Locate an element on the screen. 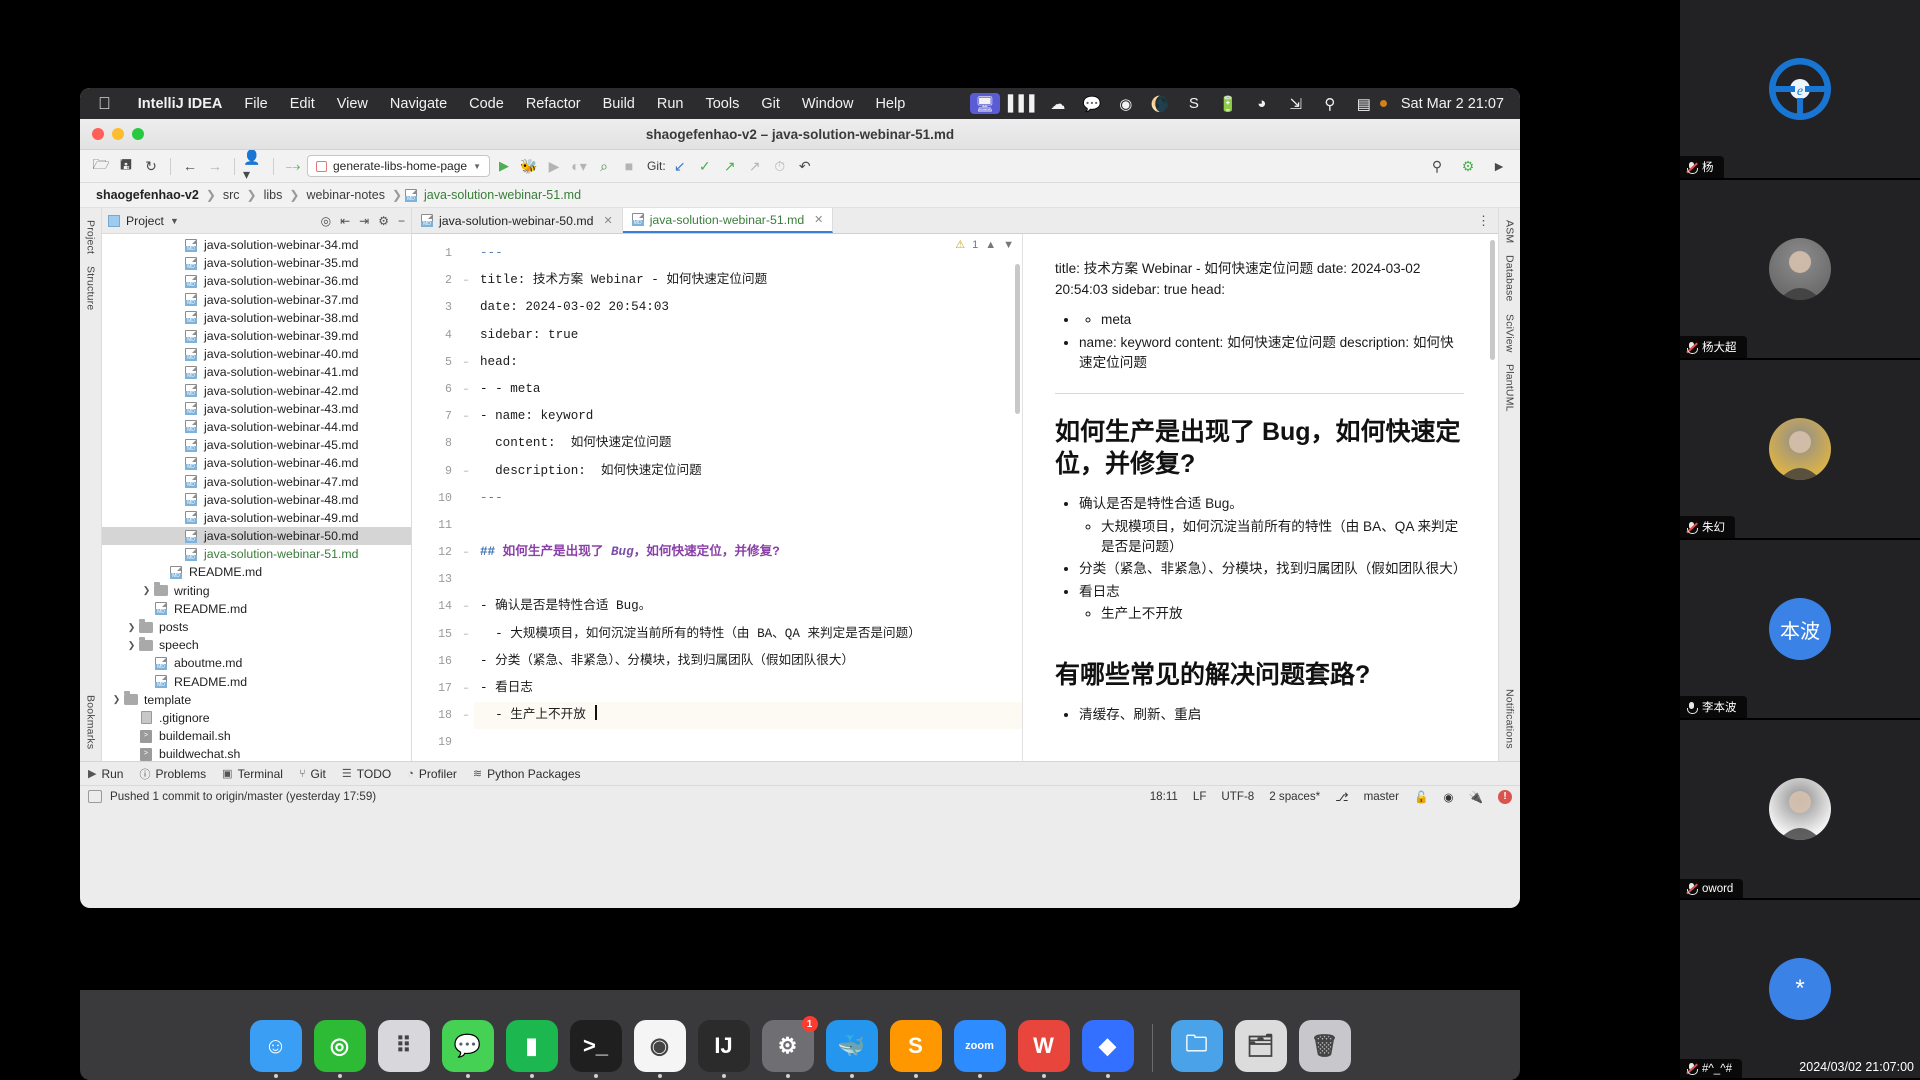  back-arrow-icon: ← is located at coordinates (190, 166).